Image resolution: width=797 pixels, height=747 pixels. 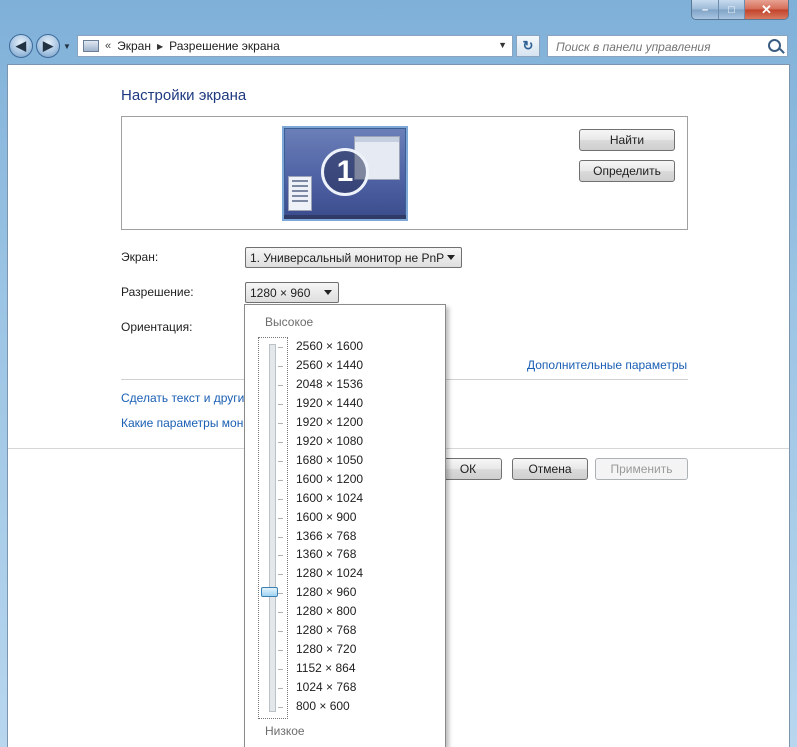 What do you see at coordinates (329, 498) in the screenshot?
I see `resolution-option: 1600 × 1024` at bounding box center [329, 498].